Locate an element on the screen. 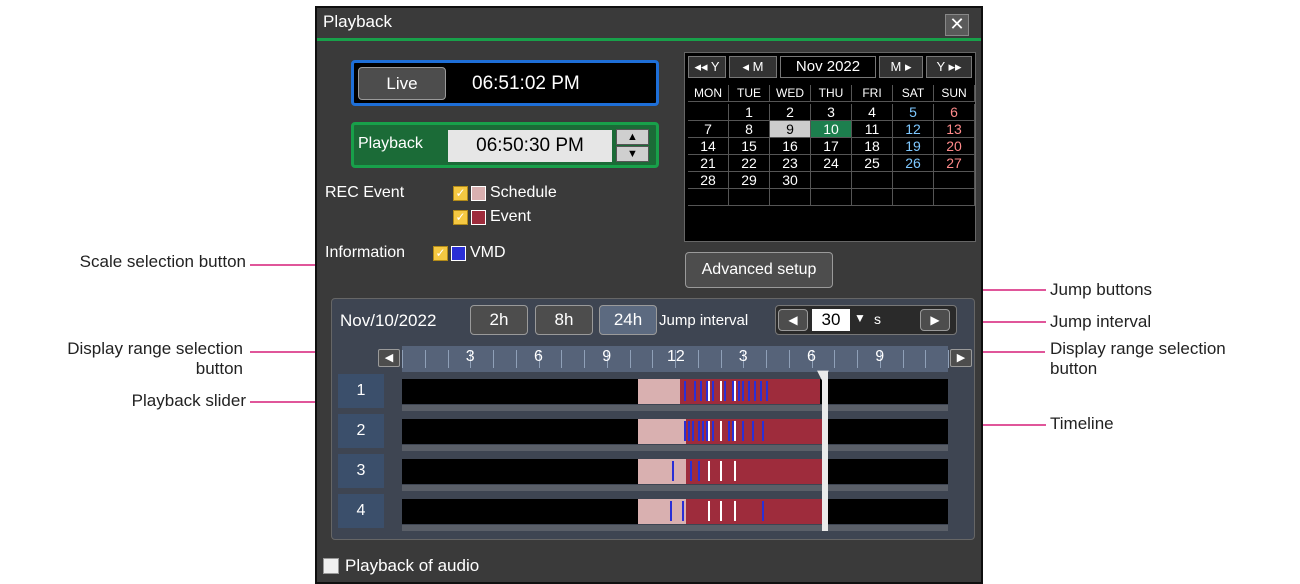  scale-8h-button: 8h is located at coordinates (564, 320).